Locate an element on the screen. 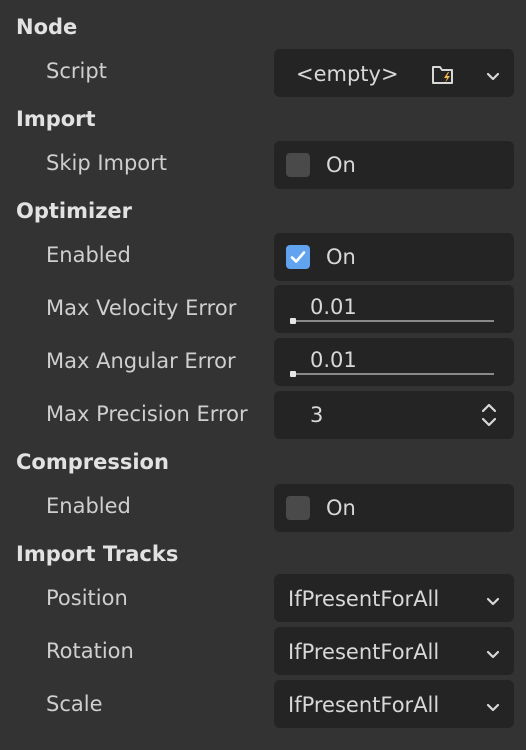 Image resolution: width=526 pixels, height=750 pixels. position-dropdown: IfPresentForAll is located at coordinates (394, 598).